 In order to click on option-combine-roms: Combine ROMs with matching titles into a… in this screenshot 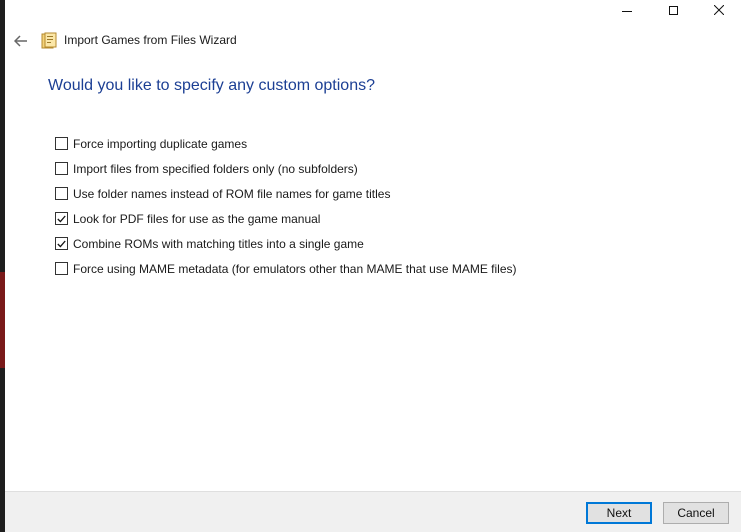, I will do `click(286, 243)`.